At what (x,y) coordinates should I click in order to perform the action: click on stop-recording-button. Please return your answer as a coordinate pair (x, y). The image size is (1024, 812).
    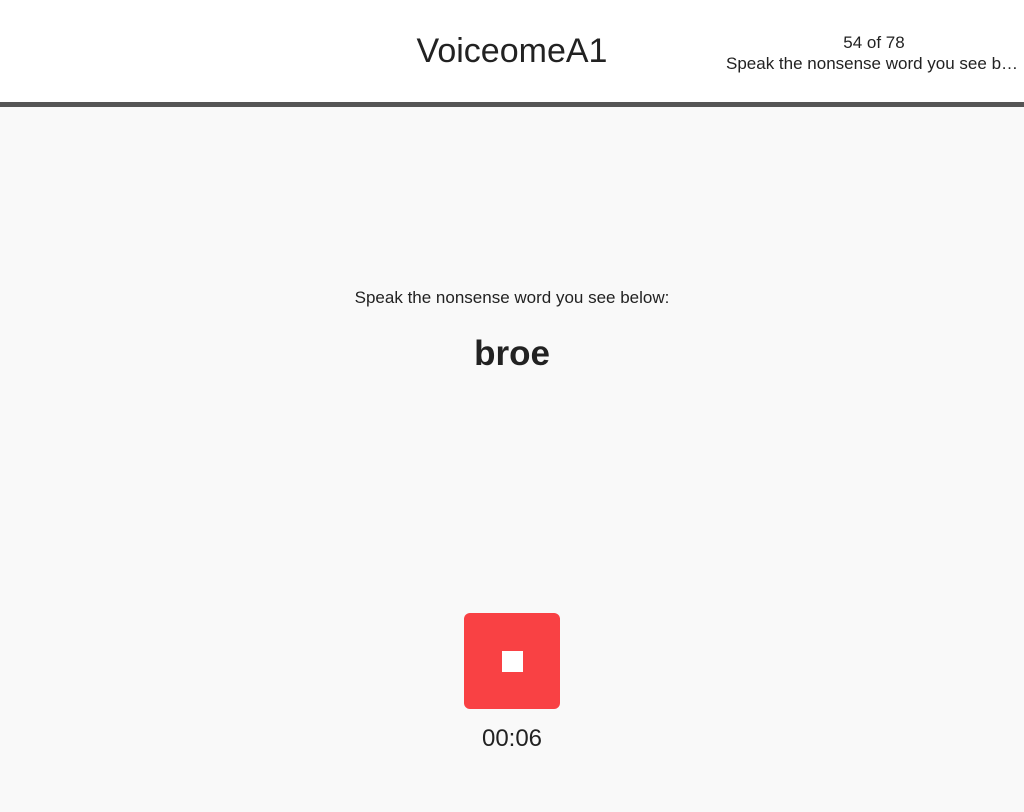
    Looking at the image, I should click on (512, 661).